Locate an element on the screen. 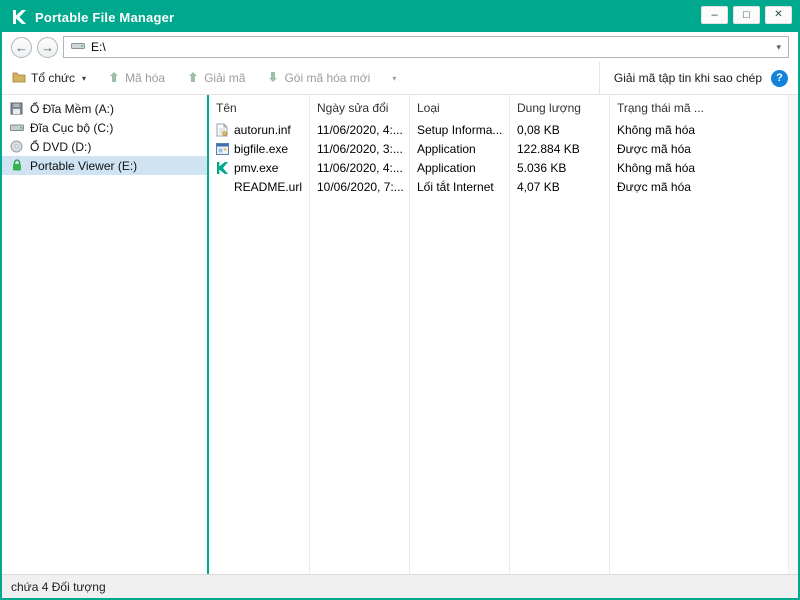  package-down-arrow-icon is located at coordinates (273, 78).